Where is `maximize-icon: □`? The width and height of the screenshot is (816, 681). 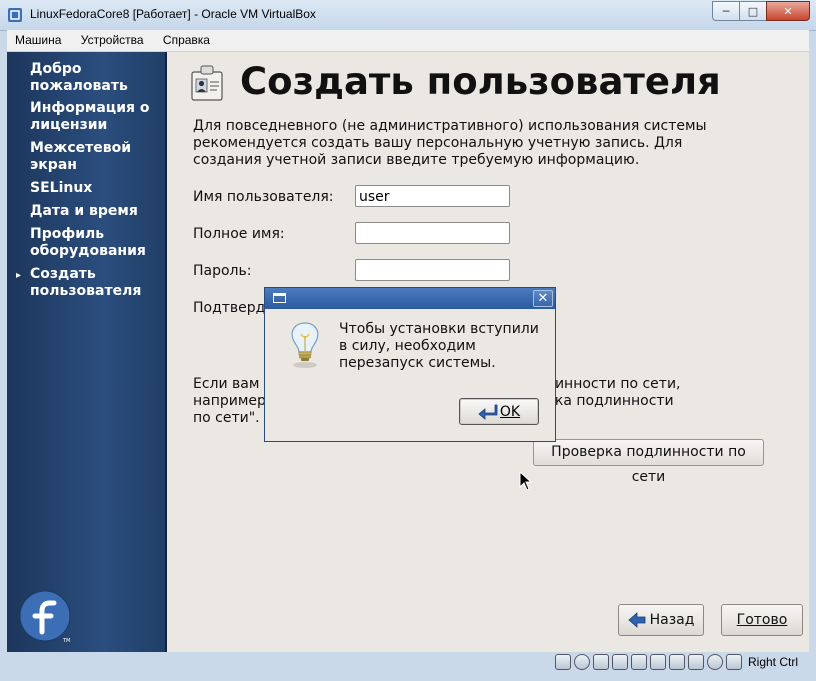
maximize-icon: □ is located at coordinates (753, 11).